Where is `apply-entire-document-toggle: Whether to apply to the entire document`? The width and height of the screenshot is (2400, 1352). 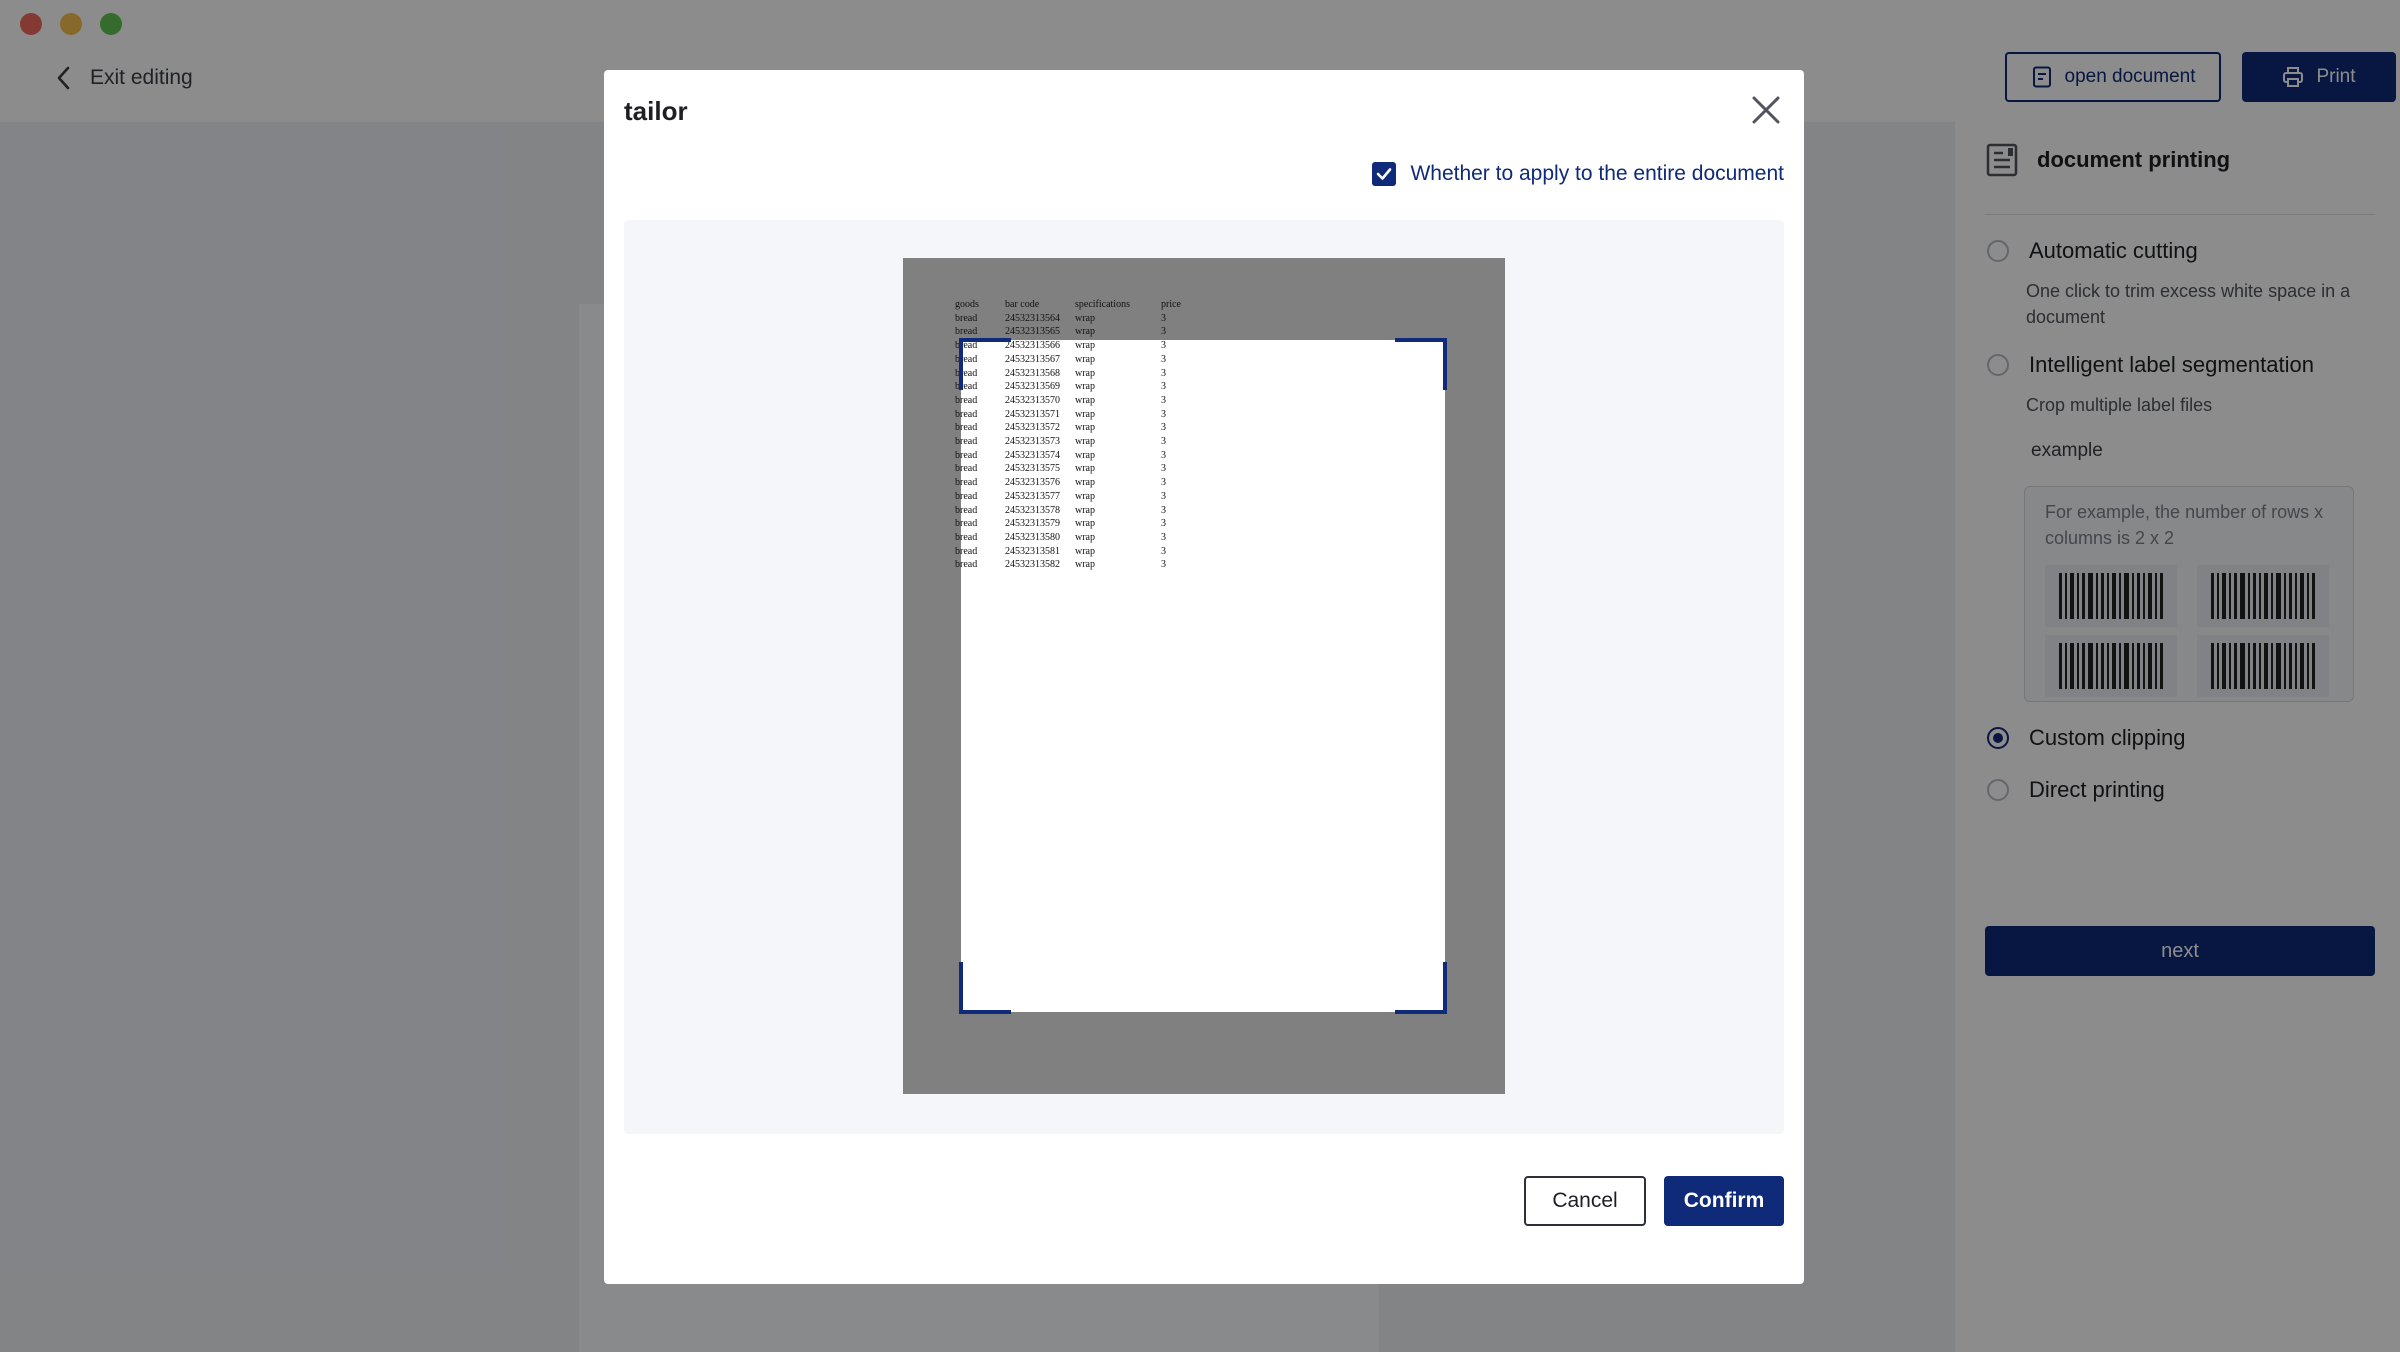 apply-entire-document-toggle: Whether to apply to the entire document is located at coordinates (1578, 174).